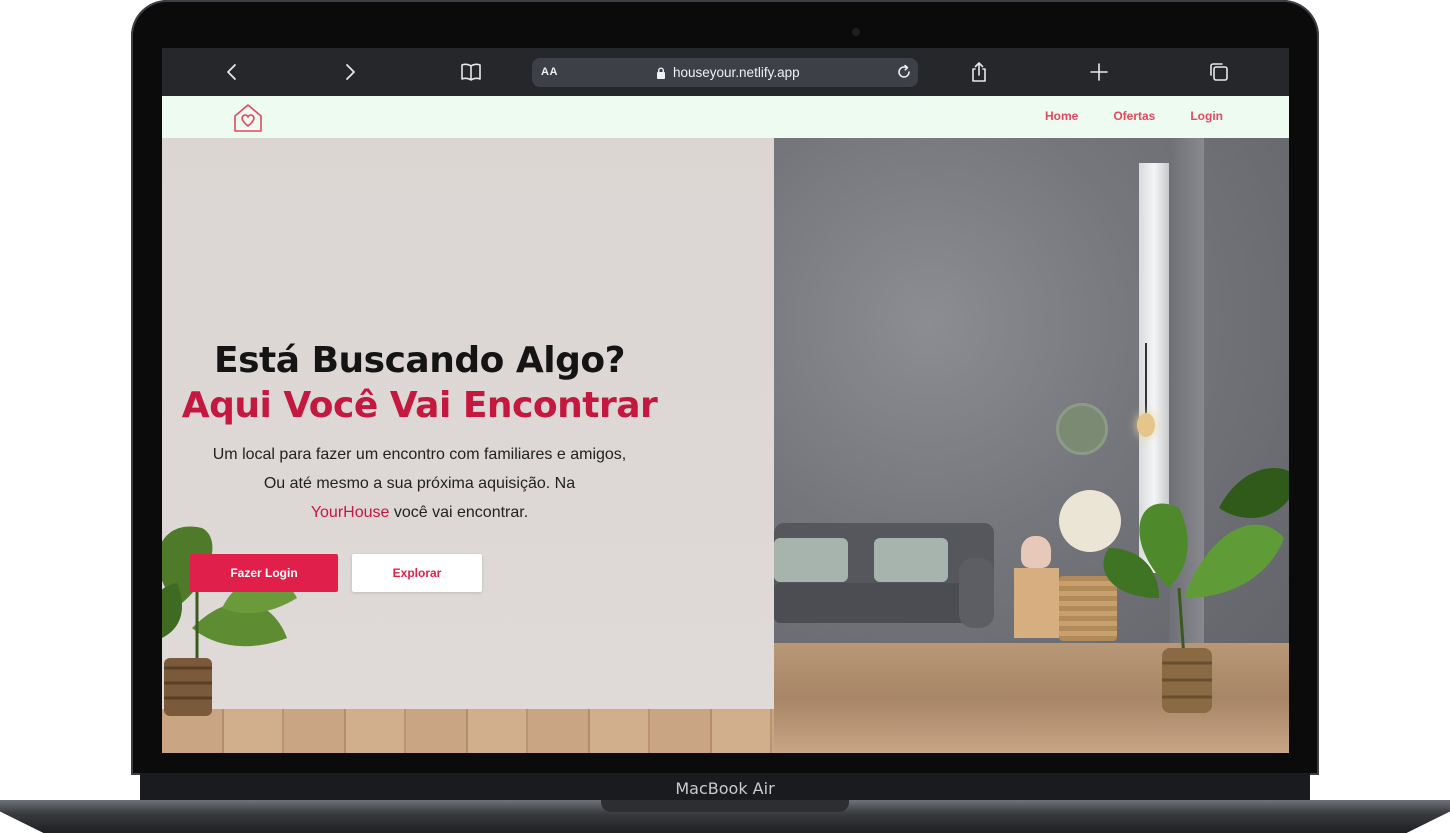 The image size is (1450, 833). I want to click on text-size-button: AA, so click(549, 72).